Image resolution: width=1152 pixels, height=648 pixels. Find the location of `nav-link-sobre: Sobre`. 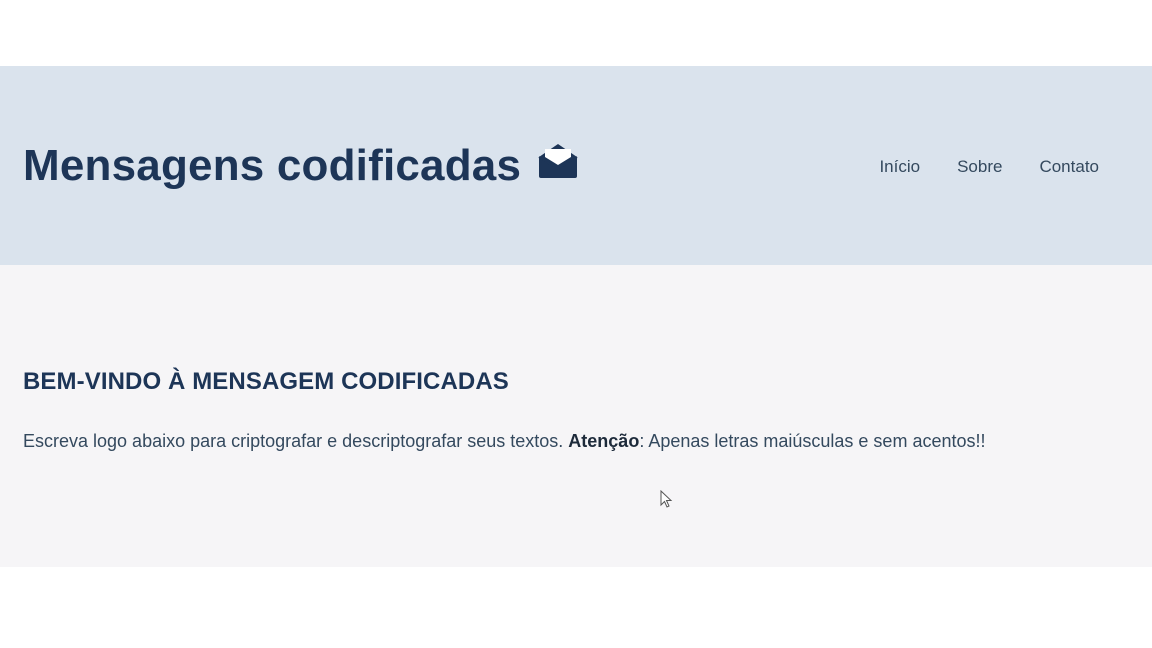

nav-link-sobre: Sobre is located at coordinates (979, 167).